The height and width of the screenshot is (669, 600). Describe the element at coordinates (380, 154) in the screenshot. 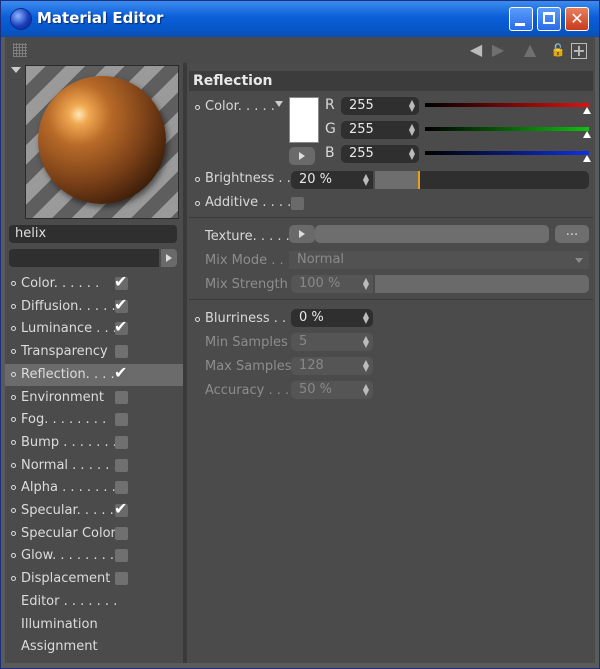

I see `blue-field: 255 ▲ ▼` at that location.